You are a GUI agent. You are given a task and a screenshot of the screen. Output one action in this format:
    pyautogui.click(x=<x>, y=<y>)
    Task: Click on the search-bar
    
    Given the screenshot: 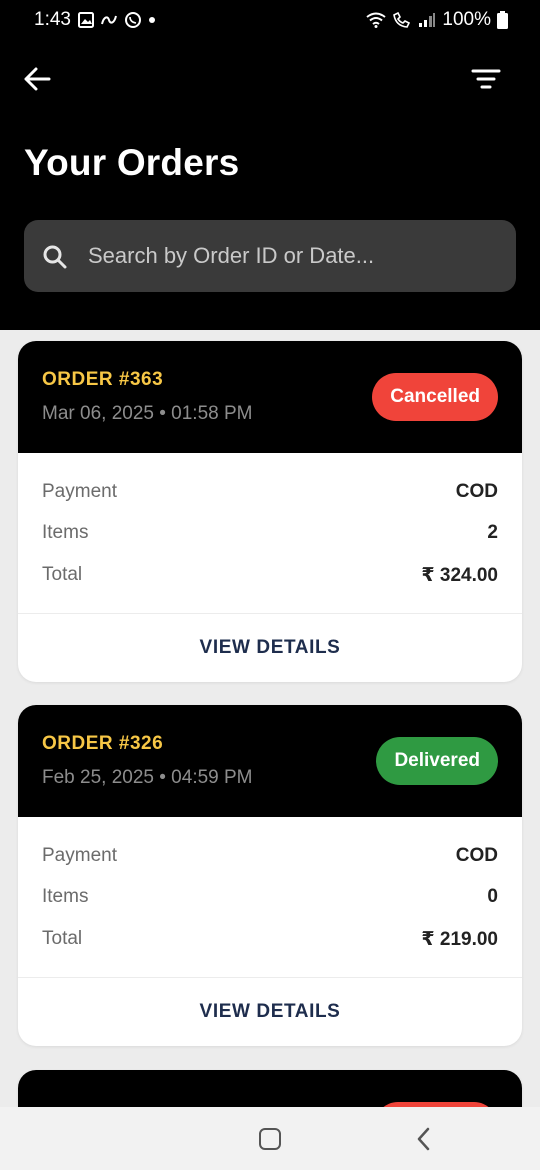 What is the action you would take?
    pyautogui.click(x=270, y=256)
    